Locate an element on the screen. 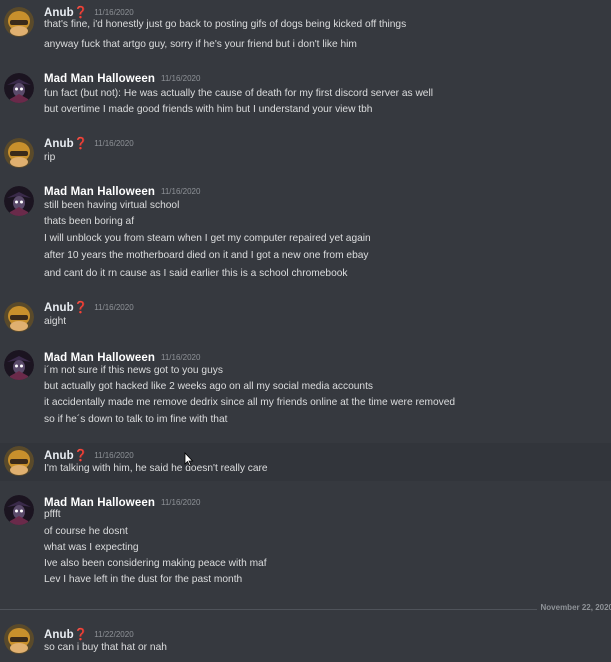 The image size is (611, 662). message-text: rip is located at coordinates (50, 157).